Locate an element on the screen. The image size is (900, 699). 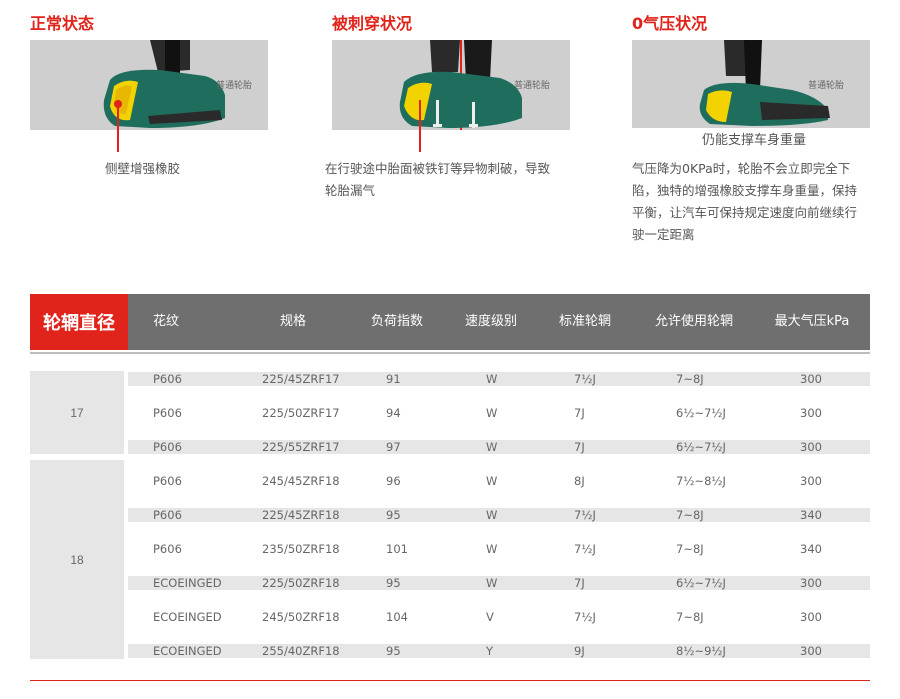
tire-illustration-punctured: 普通轮胎 is located at coordinates (451, 85).